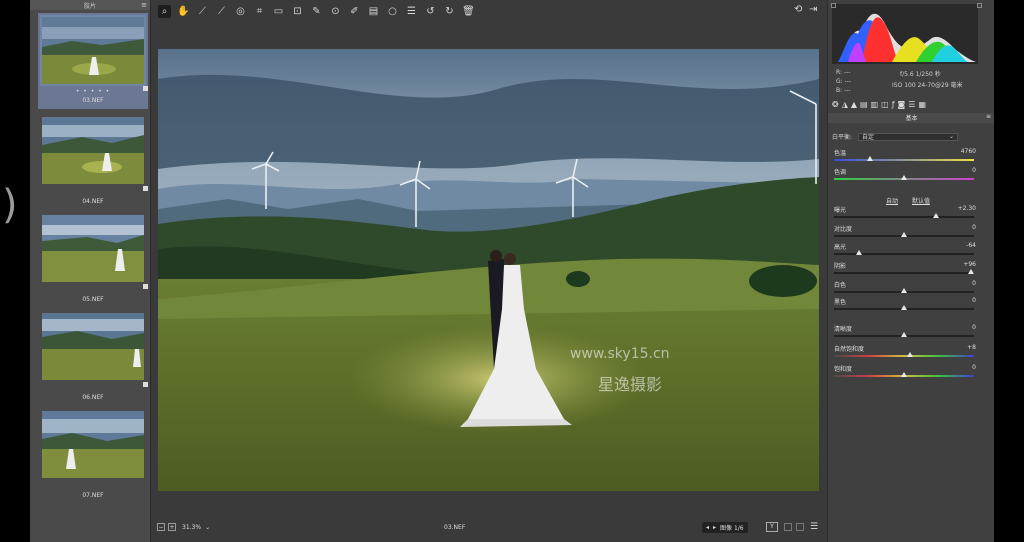 This screenshot has height=542, width=1024. Describe the element at coordinates (455, 527) in the screenshot. I see `current-filename: 03.NEF` at that location.